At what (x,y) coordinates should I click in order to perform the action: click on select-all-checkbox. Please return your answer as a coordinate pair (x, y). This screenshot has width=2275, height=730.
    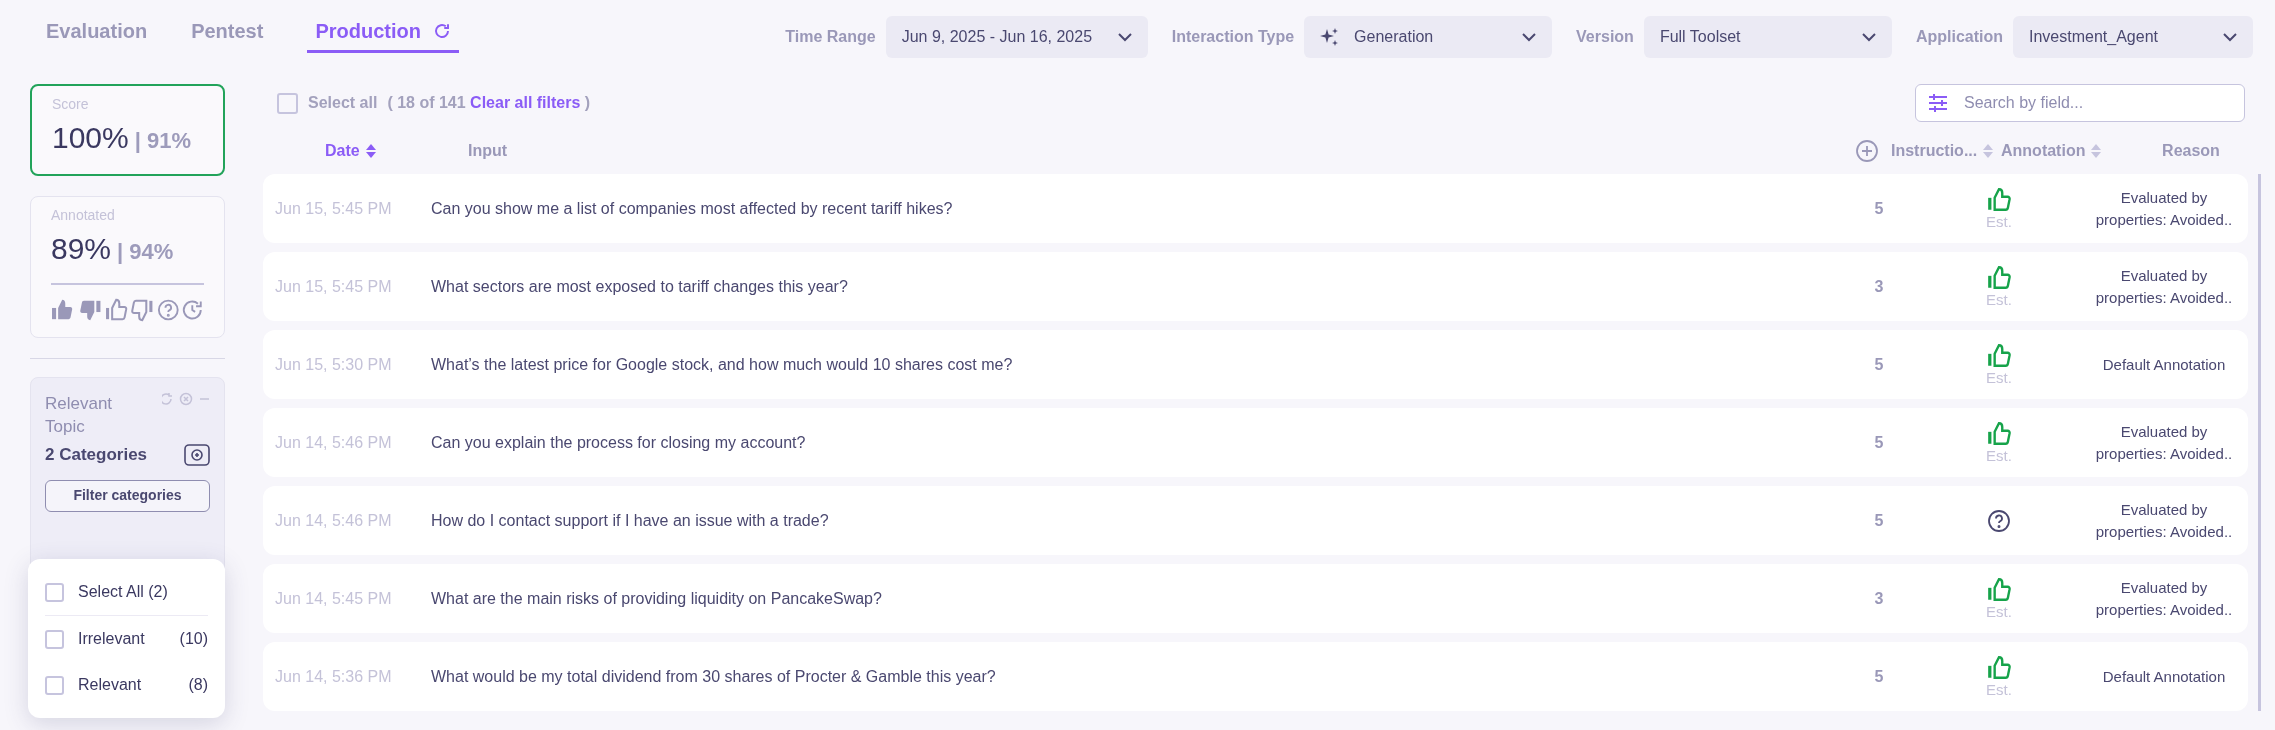
    Looking at the image, I should click on (287, 103).